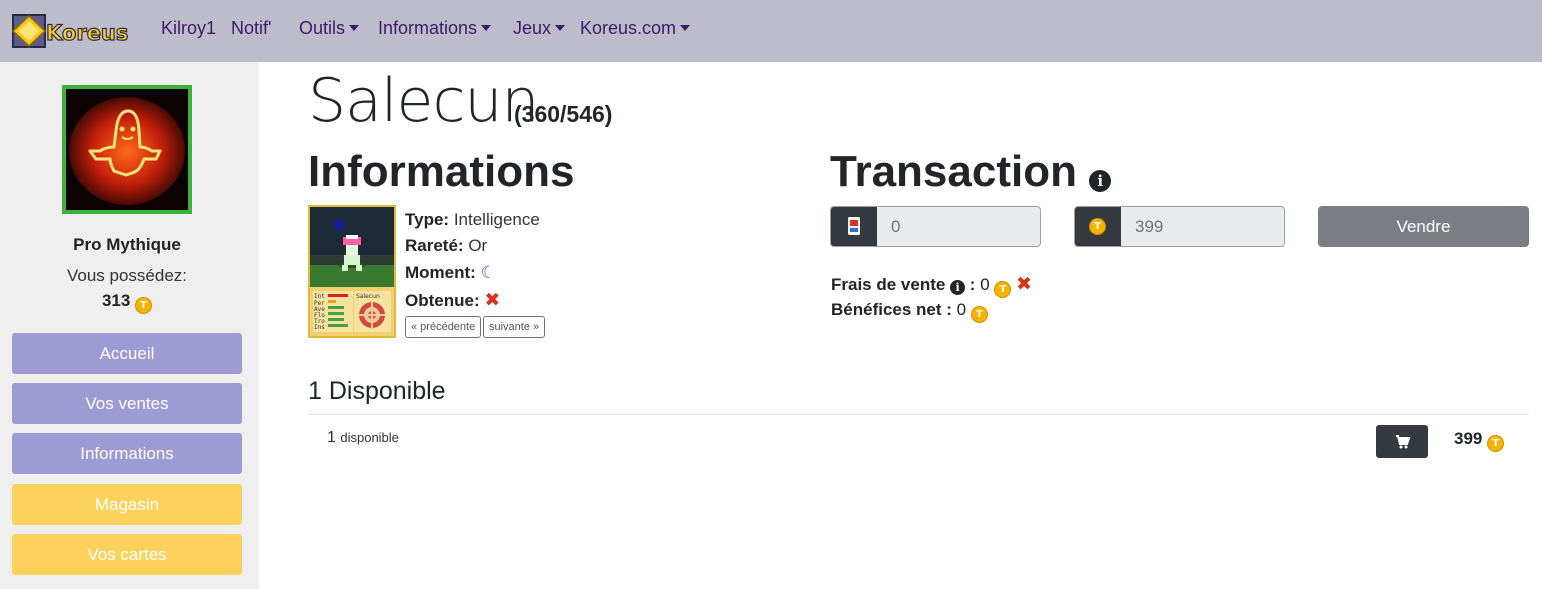 The width and height of the screenshot is (1542, 589). I want to click on nav-koreus-com-dropdown: Koreus.com, so click(635, 28).